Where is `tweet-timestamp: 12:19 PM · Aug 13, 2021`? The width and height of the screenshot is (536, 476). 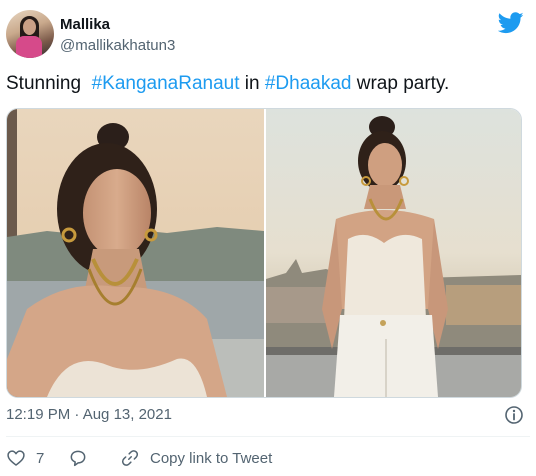 tweet-timestamp: 12:19 PM · Aug 13, 2021 is located at coordinates (89, 416).